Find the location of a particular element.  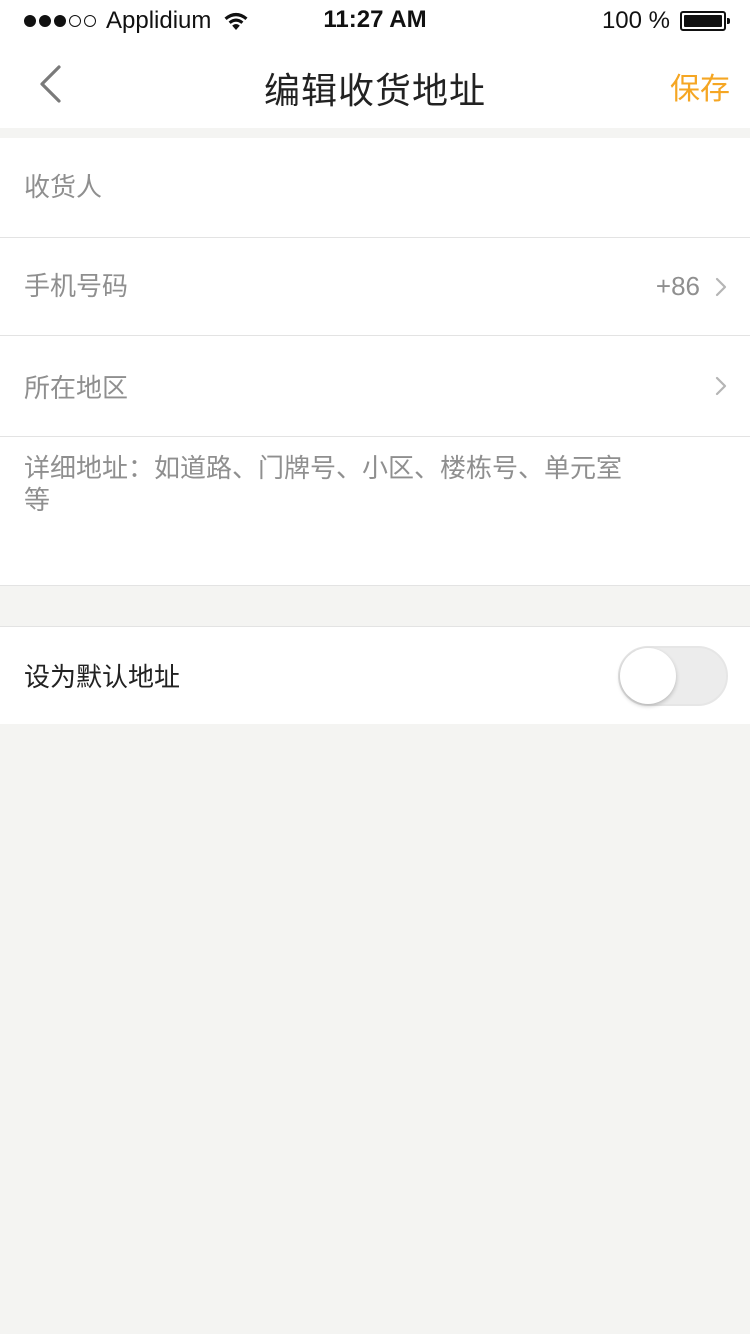

phone-row: +86 is located at coordinates (375, 287).